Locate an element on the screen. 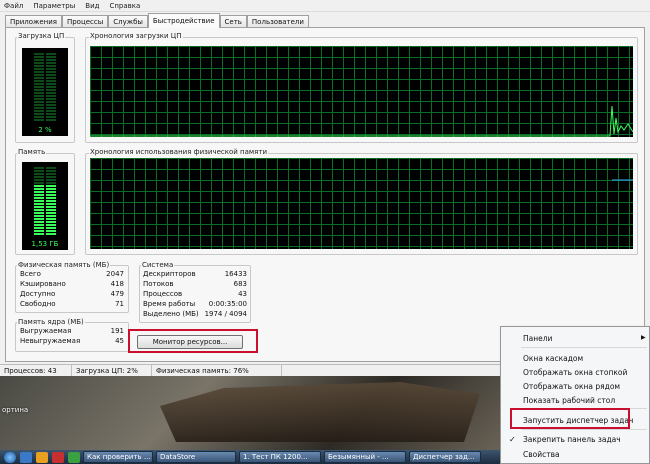 This screenshot has width=650, height=464. ctx-item-stacked: Отображать окна стопкой is located at coordinates (575, 372).